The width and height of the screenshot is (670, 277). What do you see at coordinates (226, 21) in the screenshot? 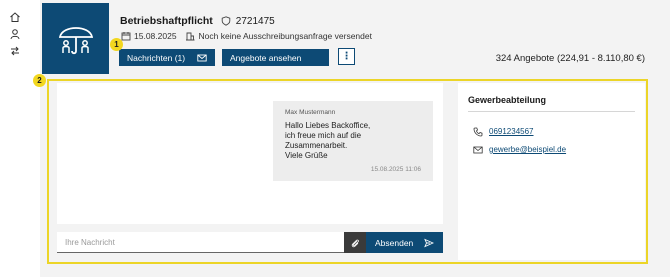
I see `shield-icon` at bounding box center [226, 21].